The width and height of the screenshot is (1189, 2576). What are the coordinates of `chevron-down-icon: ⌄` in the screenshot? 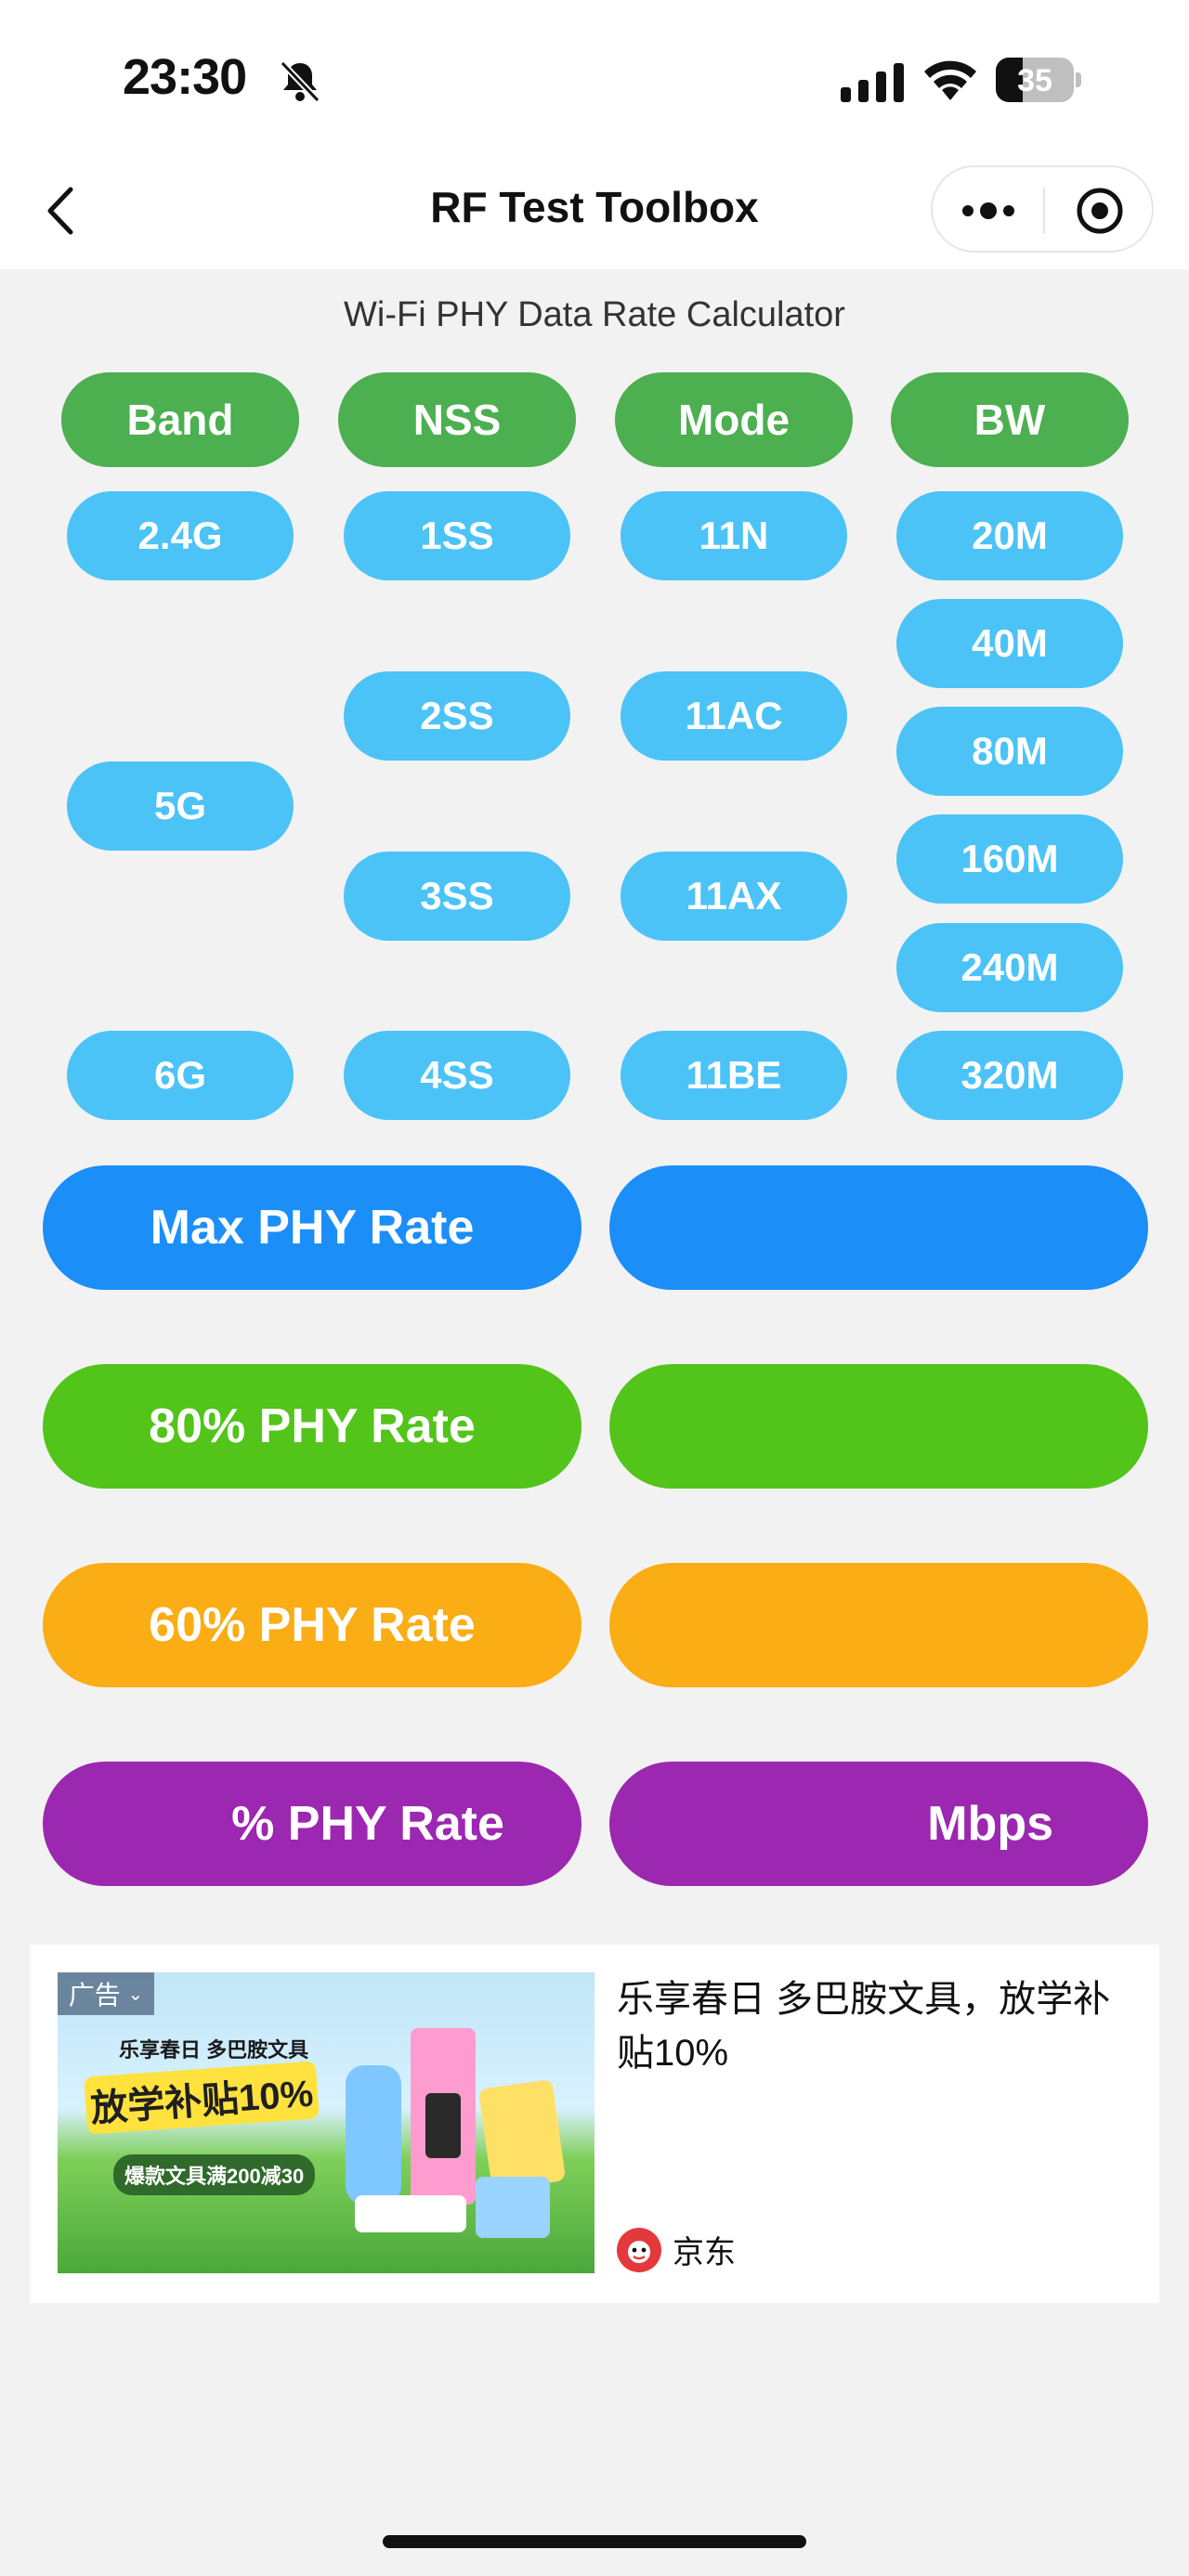 It's located at (135, 1994).